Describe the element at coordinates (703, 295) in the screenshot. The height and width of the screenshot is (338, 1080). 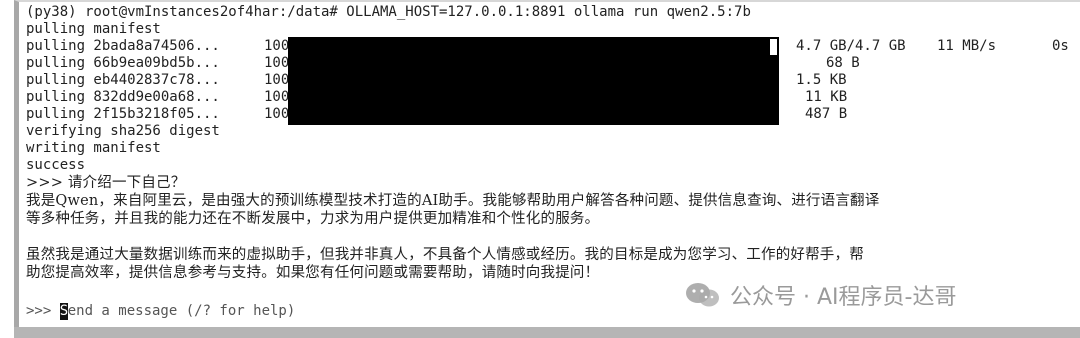
I see `wechat-icon` at that location.